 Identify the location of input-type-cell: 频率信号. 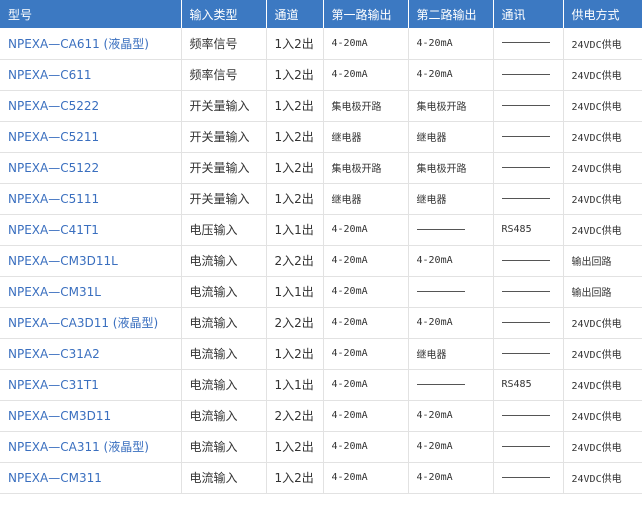
(224, 75).